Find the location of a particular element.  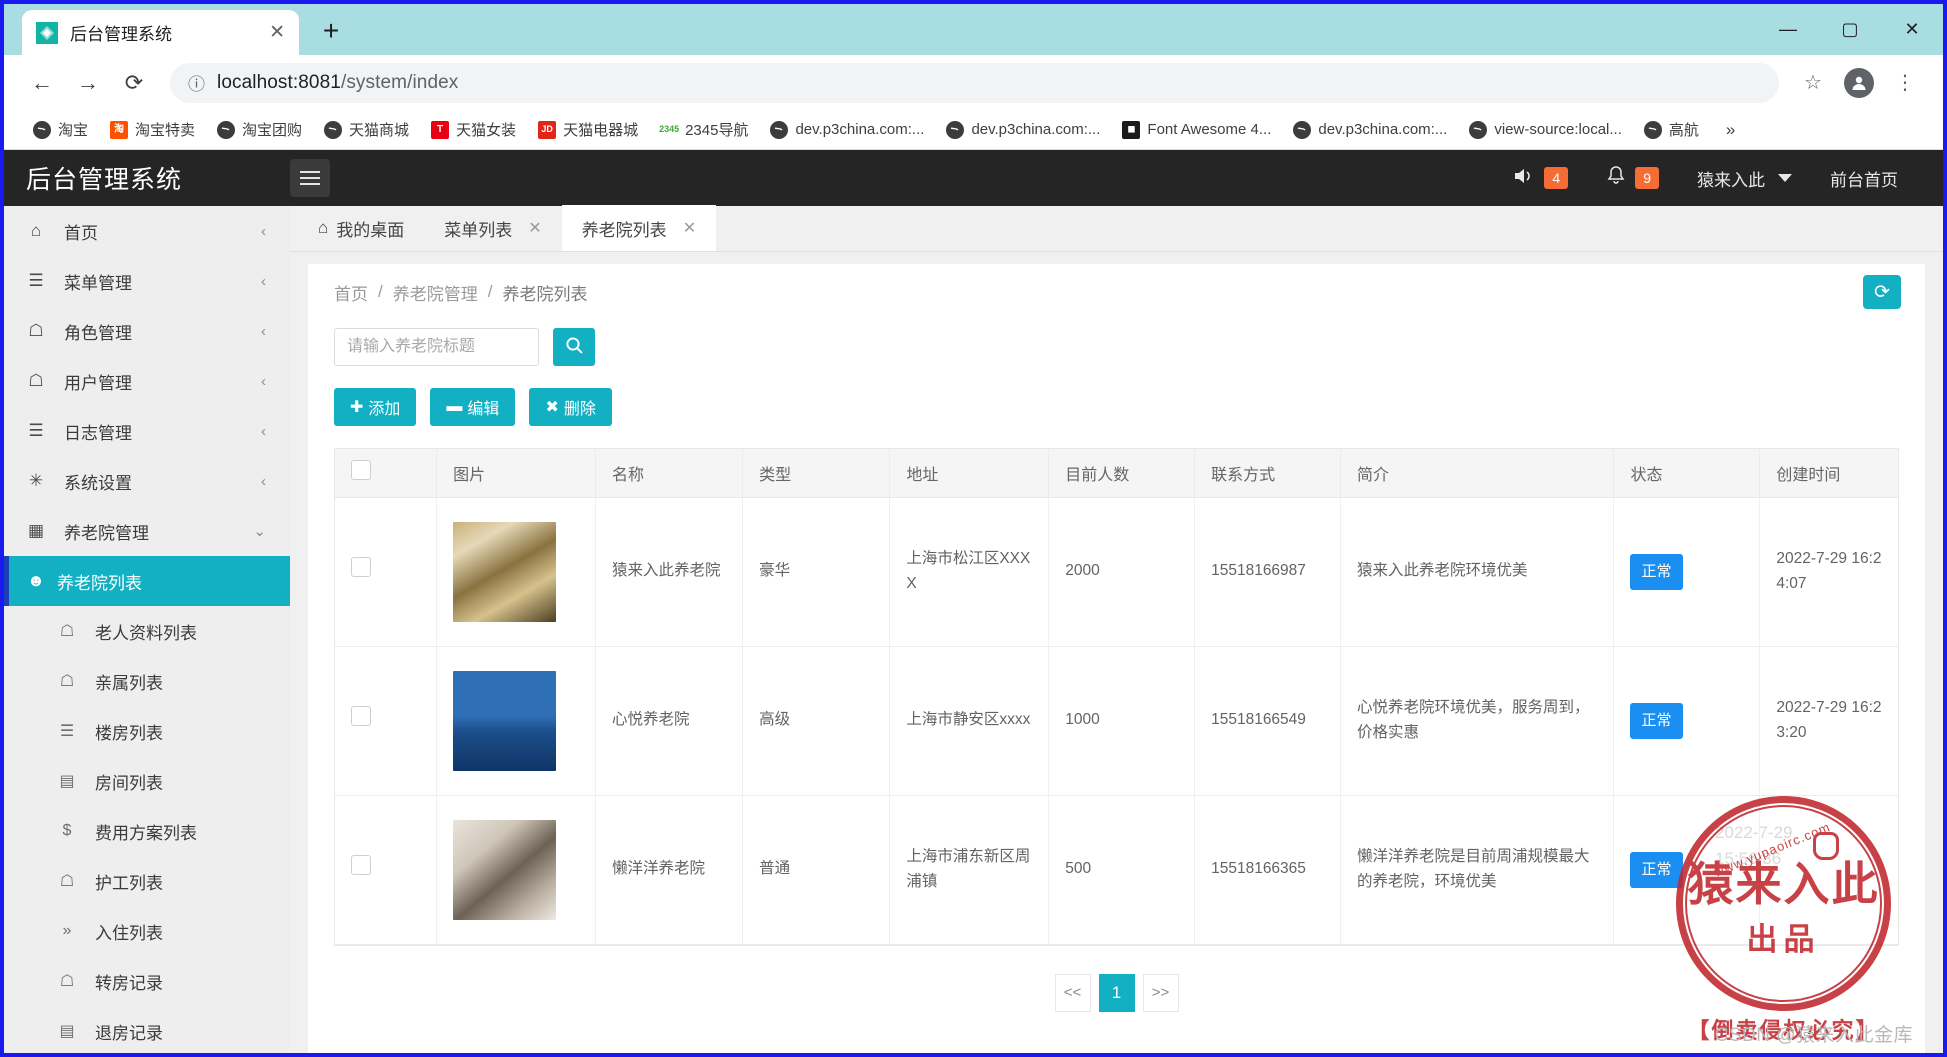

bookmark-item: 天猫商城 is located at coordinates (366, 130).